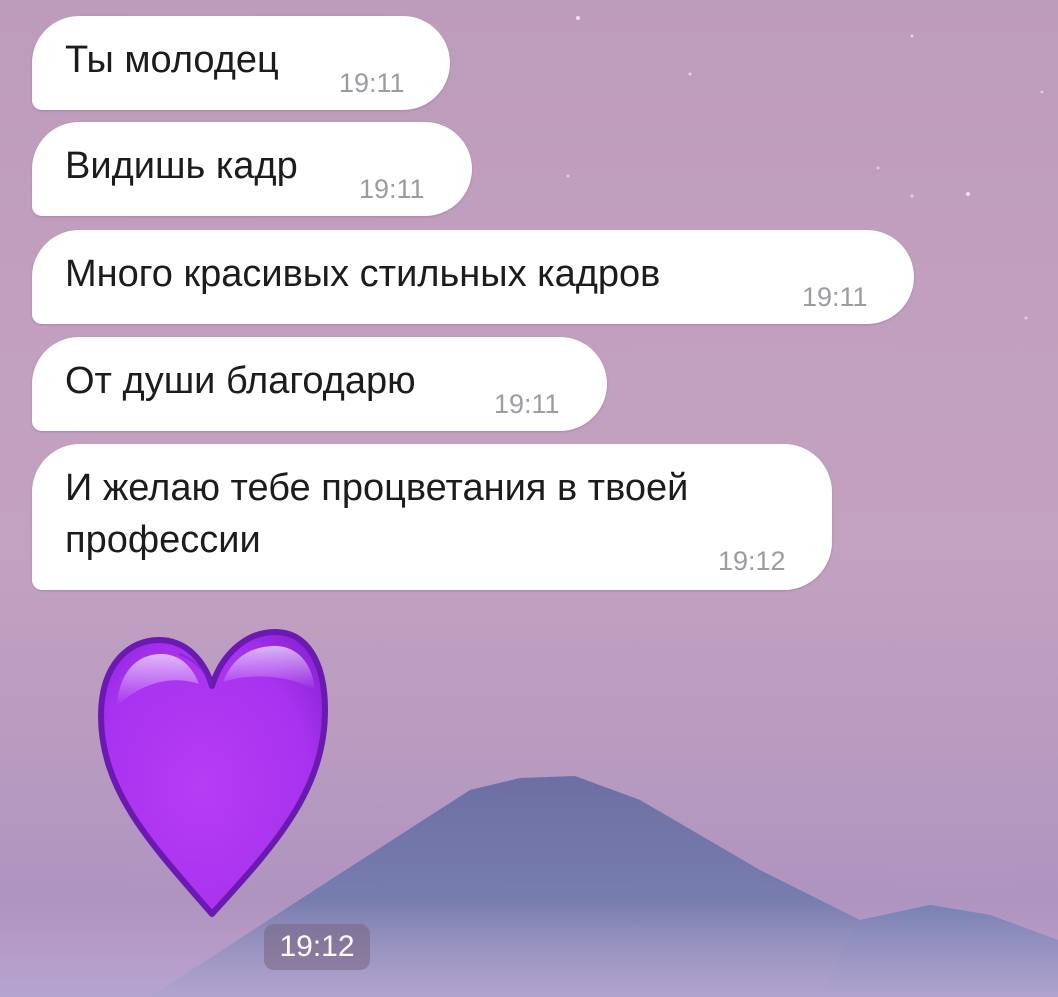 This screenshot has height=997, width=1058. Describe the element at coordinates (212, 774) in the screenshot. I see `purple-heart-icon` at that location.